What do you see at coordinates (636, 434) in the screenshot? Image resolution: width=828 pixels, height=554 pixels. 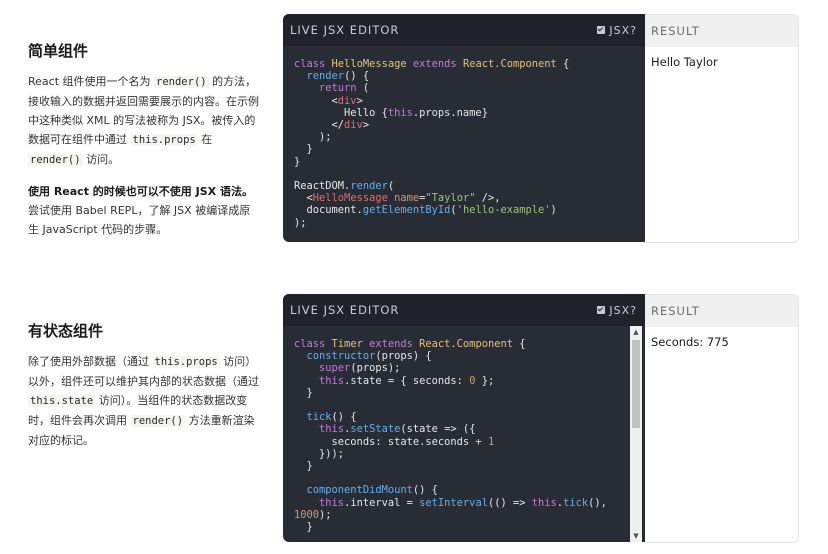 I see `editor-scrollbar: ▲ ▼` at bounding box center [636, 434].